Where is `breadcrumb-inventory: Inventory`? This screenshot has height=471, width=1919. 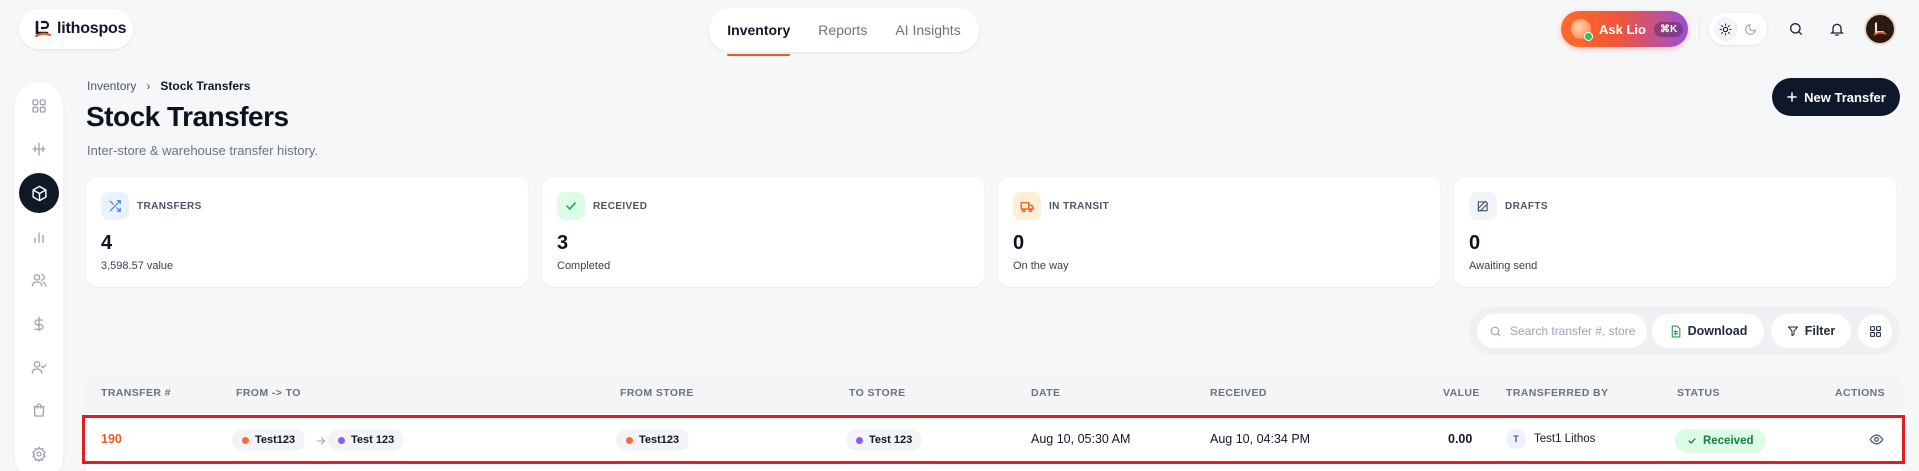
breadcrumb-inventory: Inventory is located at coordinates (111, 86).